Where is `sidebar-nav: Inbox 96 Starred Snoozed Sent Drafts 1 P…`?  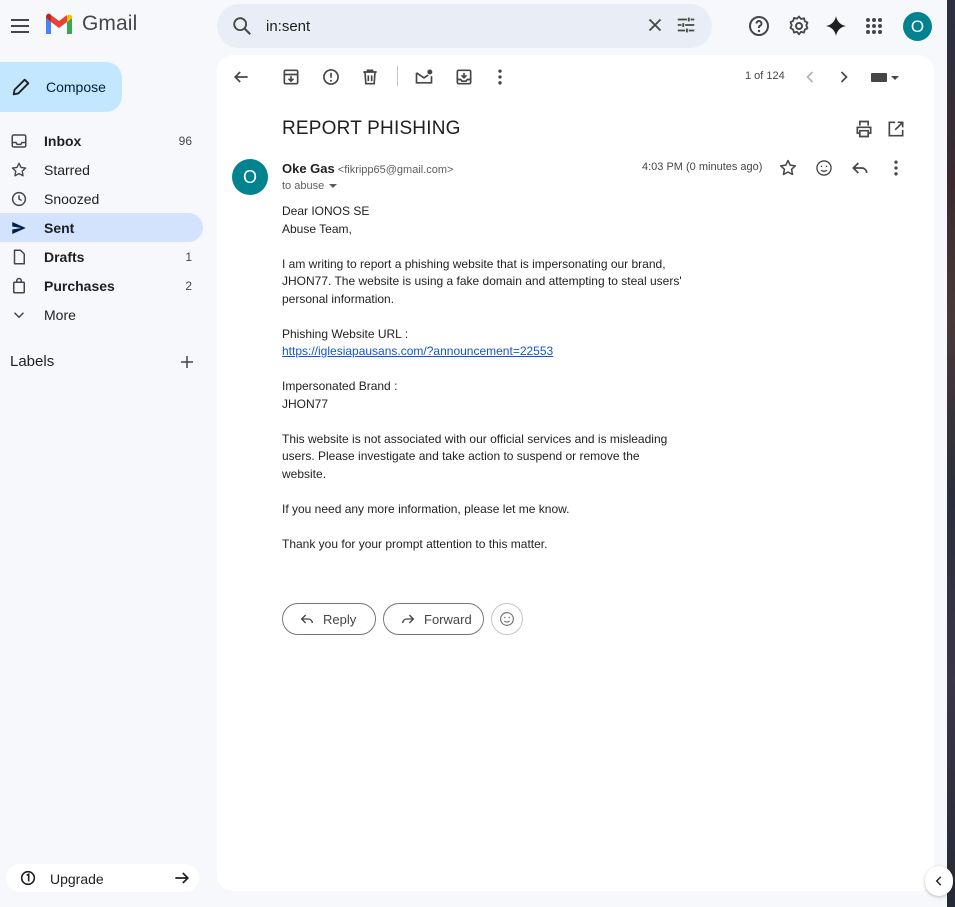 sidebar-nav: Inbox 96 Starred Snoozed Sent Drafts 1 P… is located at coordinates (108, 227).